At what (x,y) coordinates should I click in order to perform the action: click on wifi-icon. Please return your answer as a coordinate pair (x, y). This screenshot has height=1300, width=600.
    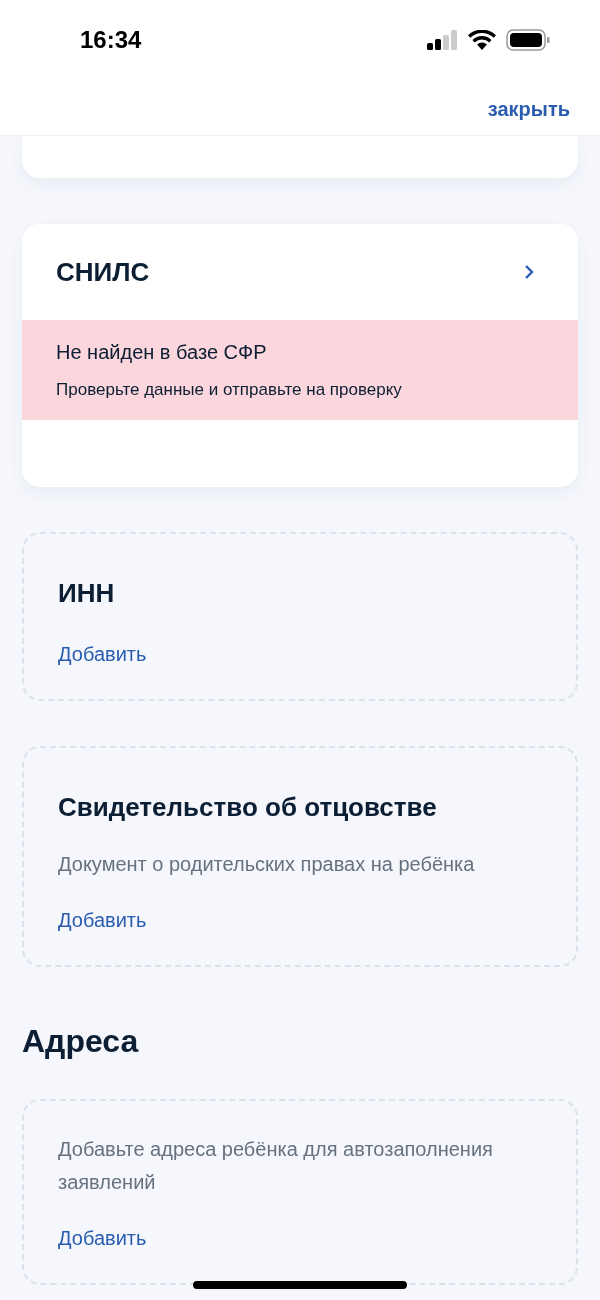
    Looking at the image, I should click on (482, 40).